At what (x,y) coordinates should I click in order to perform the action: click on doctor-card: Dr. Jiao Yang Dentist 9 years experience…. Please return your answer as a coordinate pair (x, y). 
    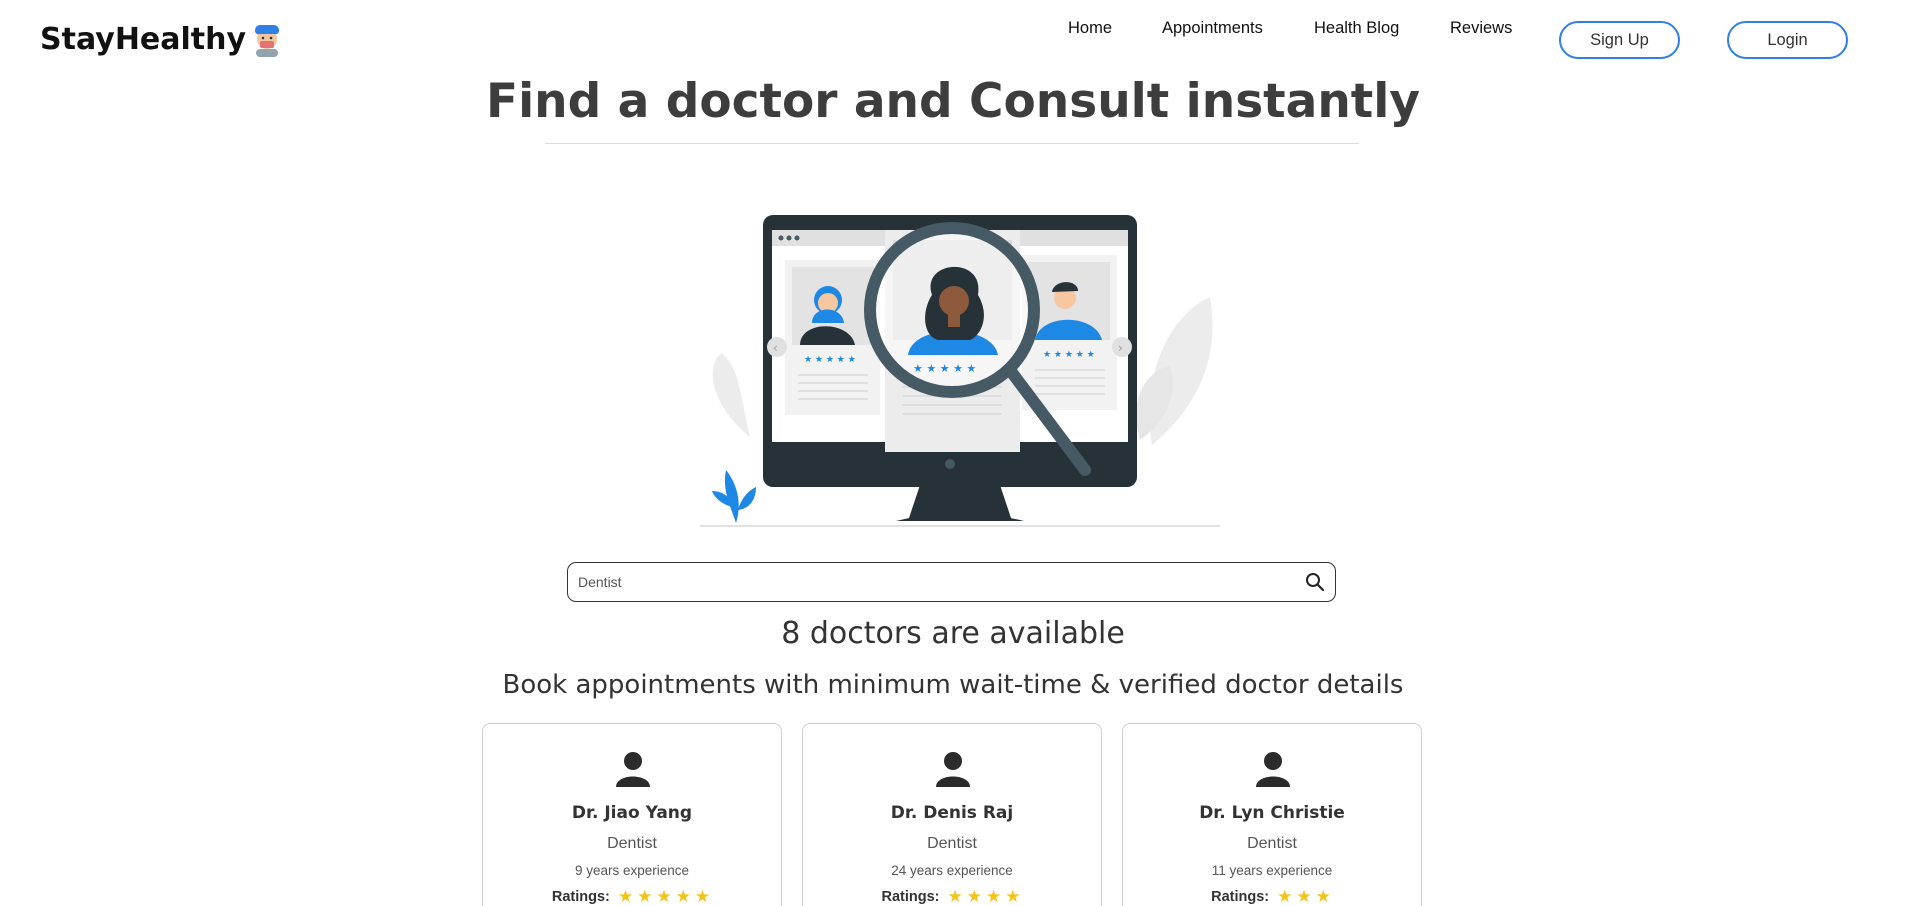
    Looking at the image, I should click on (632, 814).